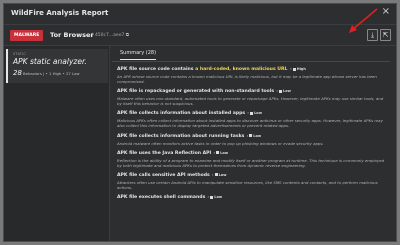  Describe the element at coordinates (163, 175) in the screenshot. I see `behavior-title-text: APK file calls sensitive API methods` at that location.